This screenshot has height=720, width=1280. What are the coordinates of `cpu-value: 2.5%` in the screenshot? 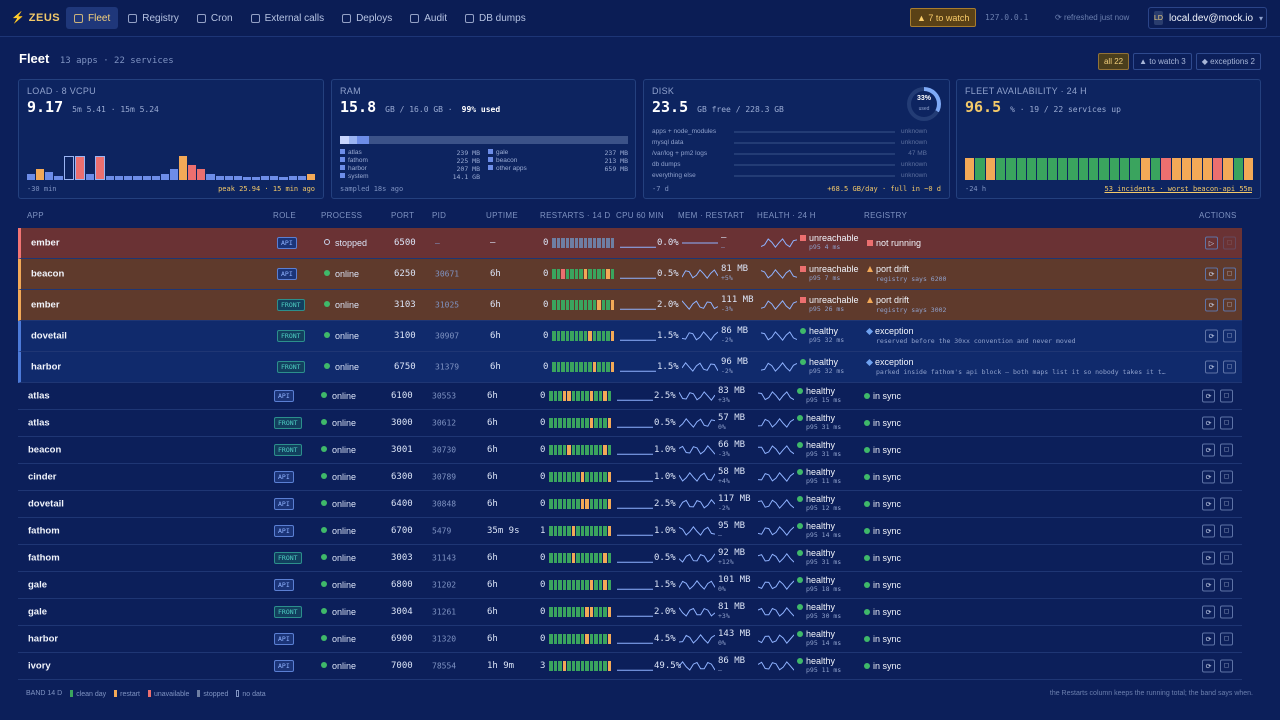 It's located at (665, 396).